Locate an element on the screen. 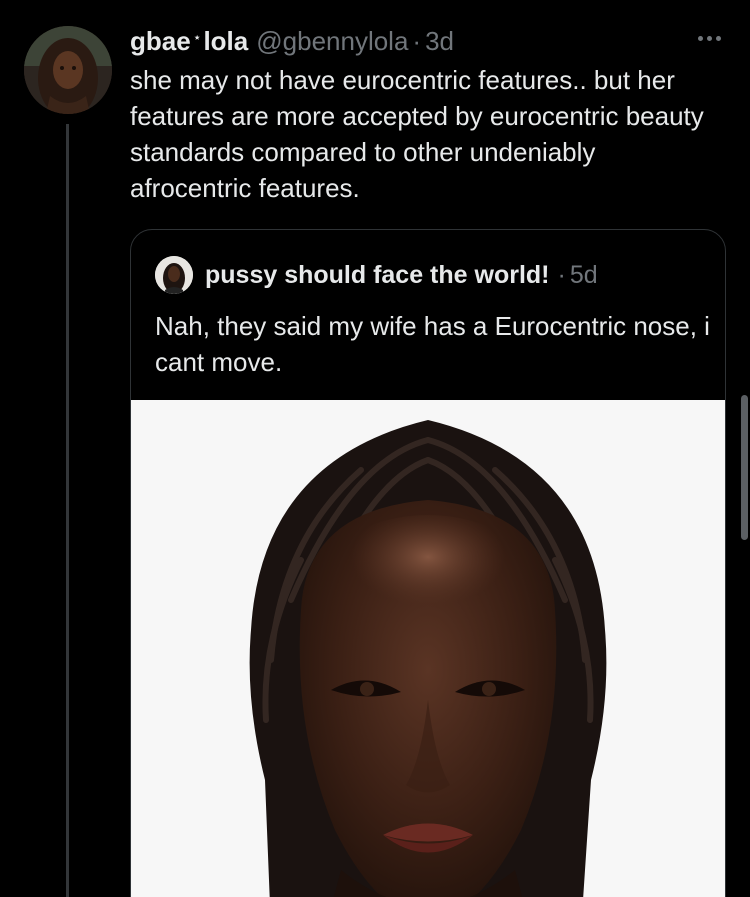 The width and height of the screenshot is (750, 897). quote-header: pussy should face the world! · 5d is located at coordinates (376, 275).